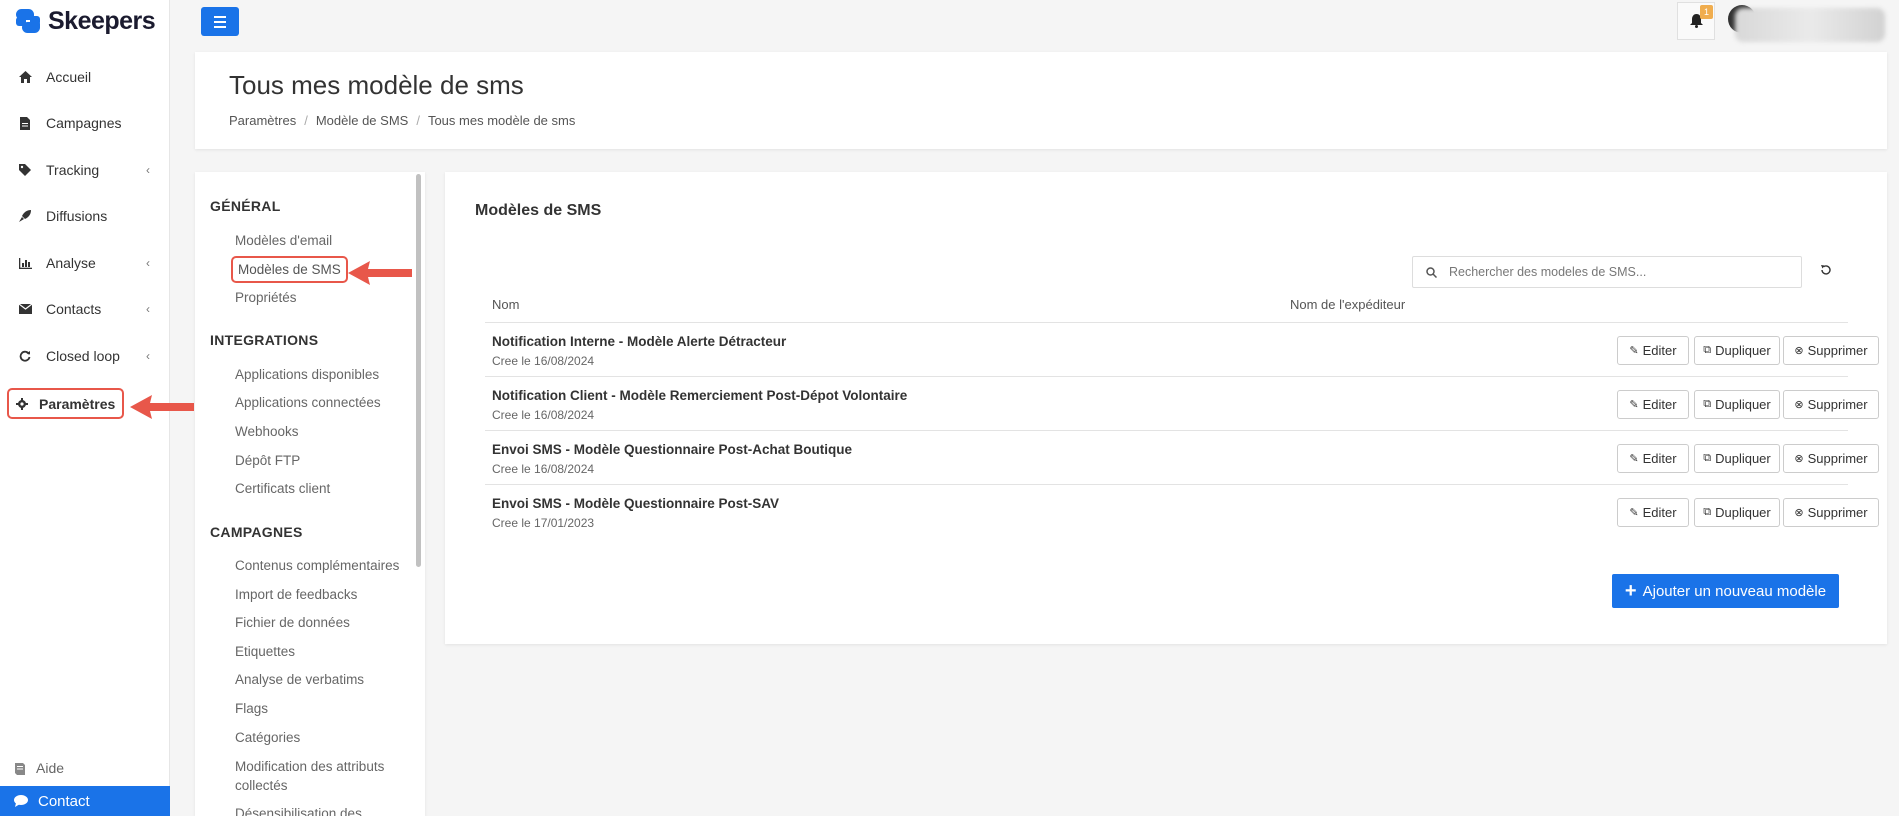 The image size is (1899, 816). I want to click on sidebar-item-campagnes: Campagnes, so click(85, 123).